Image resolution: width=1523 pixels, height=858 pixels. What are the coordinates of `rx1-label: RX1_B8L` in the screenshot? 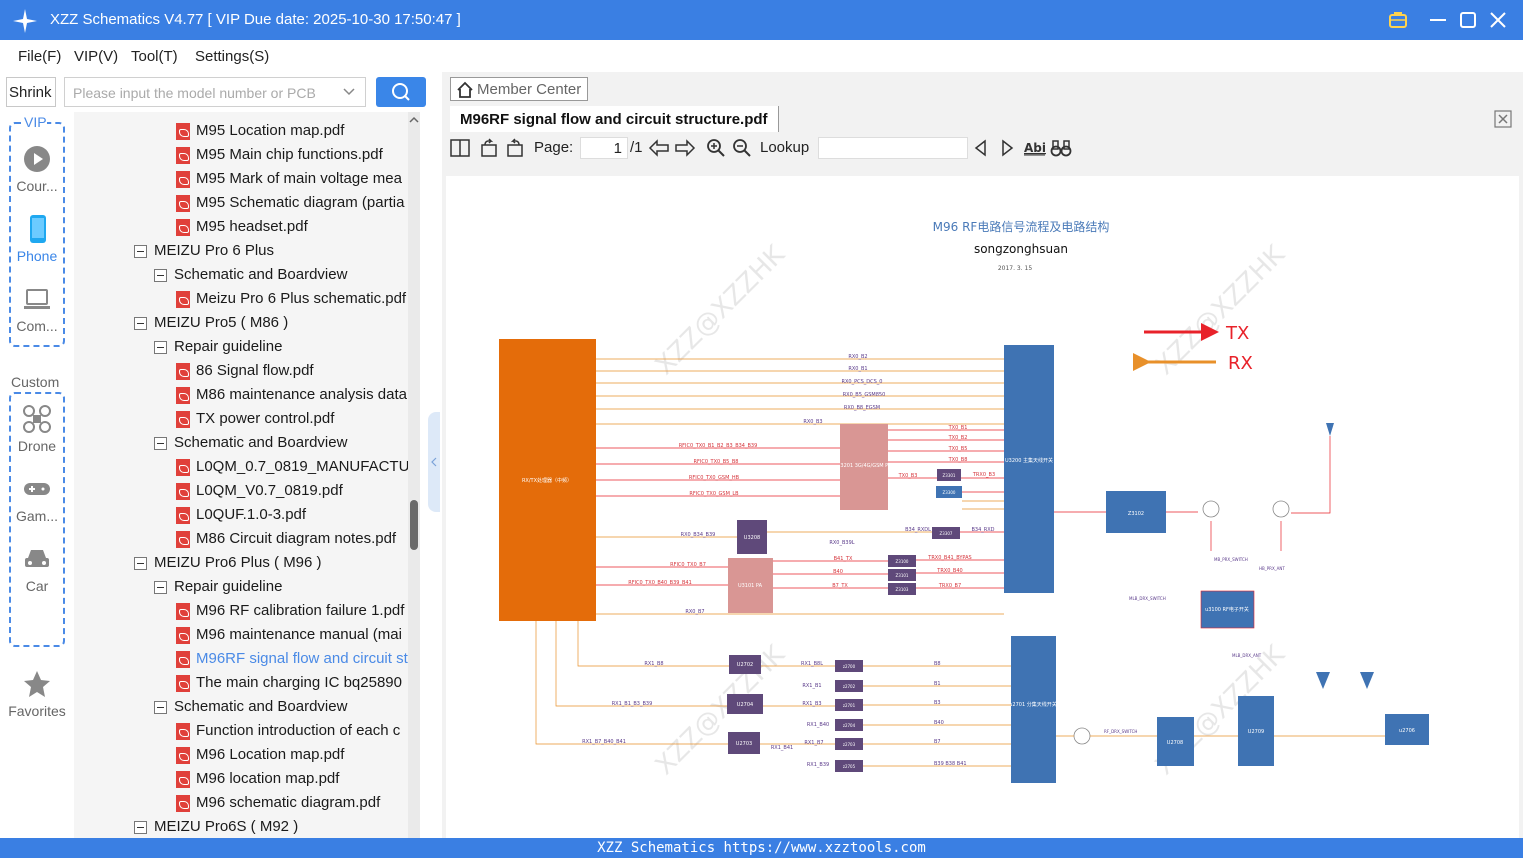 It's located at (812, 664).